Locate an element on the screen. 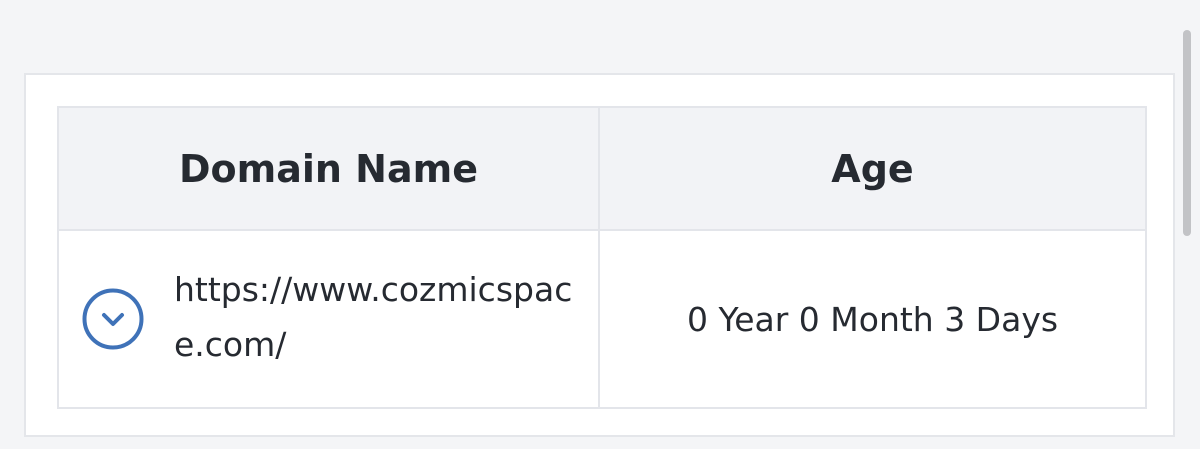 The image size is (1200, 449). domain-name-header: Domain Name is located at coordinates (328, 168).